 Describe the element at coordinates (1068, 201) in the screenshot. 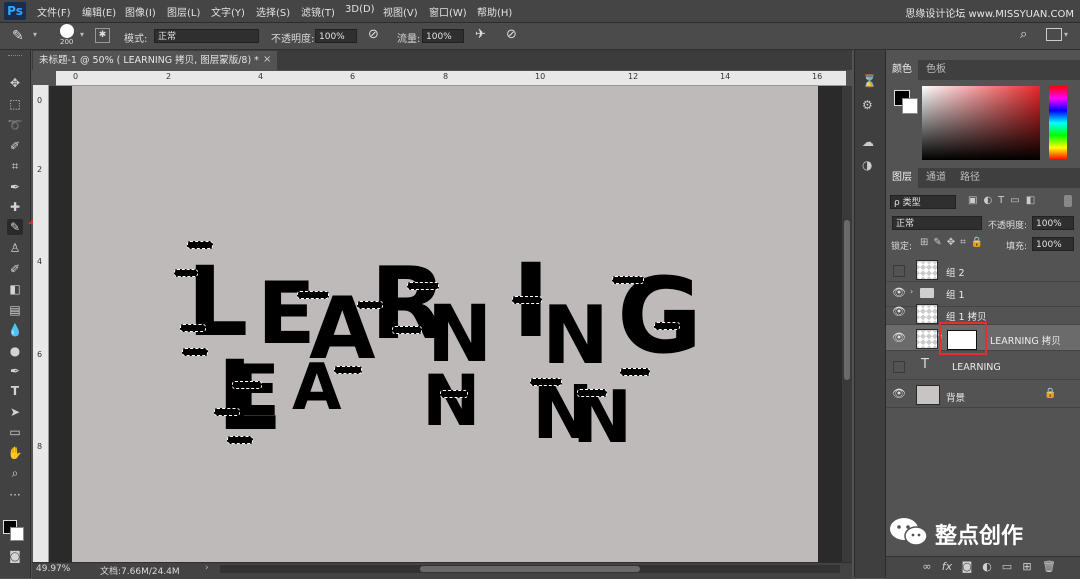

I see `filter-toggle-icon` at that location.